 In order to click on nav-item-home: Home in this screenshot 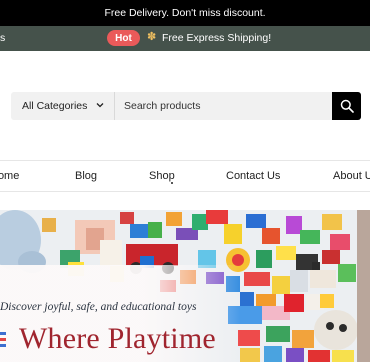, I will do `click(9, 176)`.